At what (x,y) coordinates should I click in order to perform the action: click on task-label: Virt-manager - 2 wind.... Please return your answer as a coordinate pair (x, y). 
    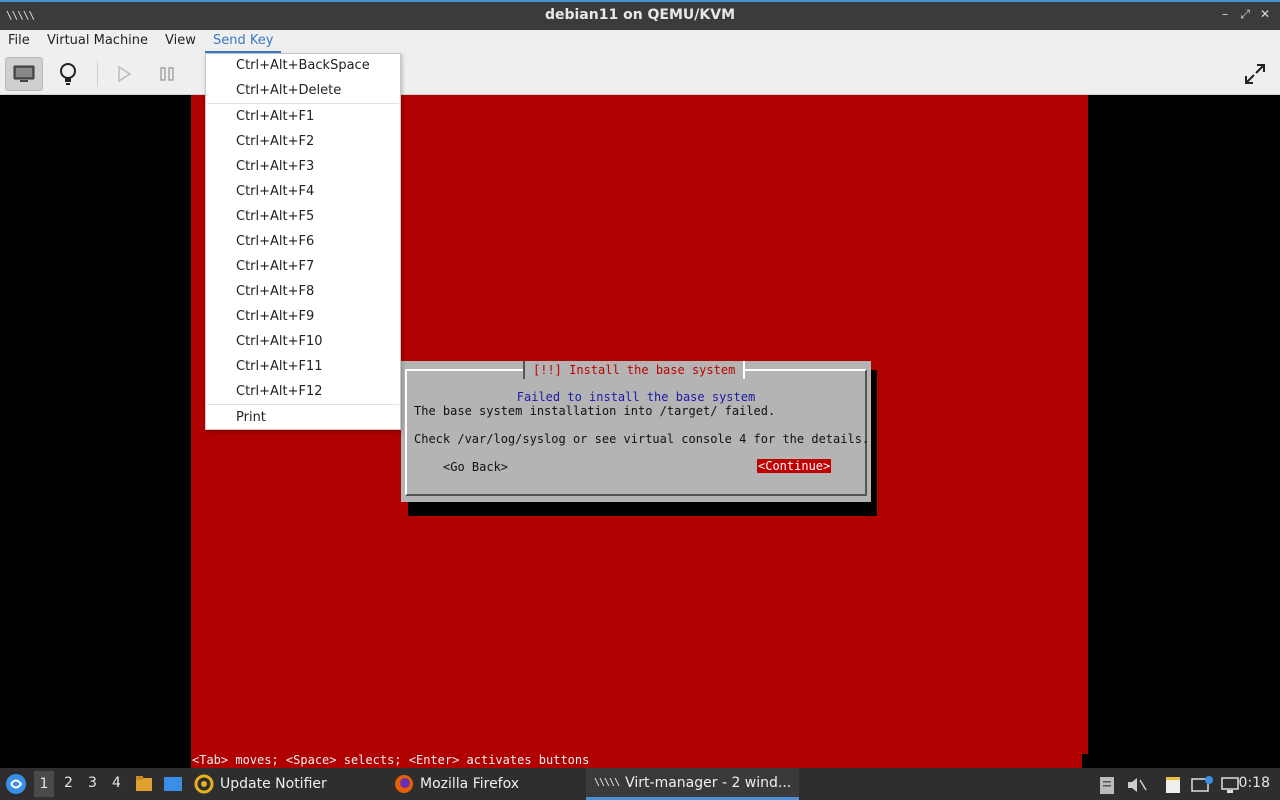
    Looking at the image, I should click on (708, 782).